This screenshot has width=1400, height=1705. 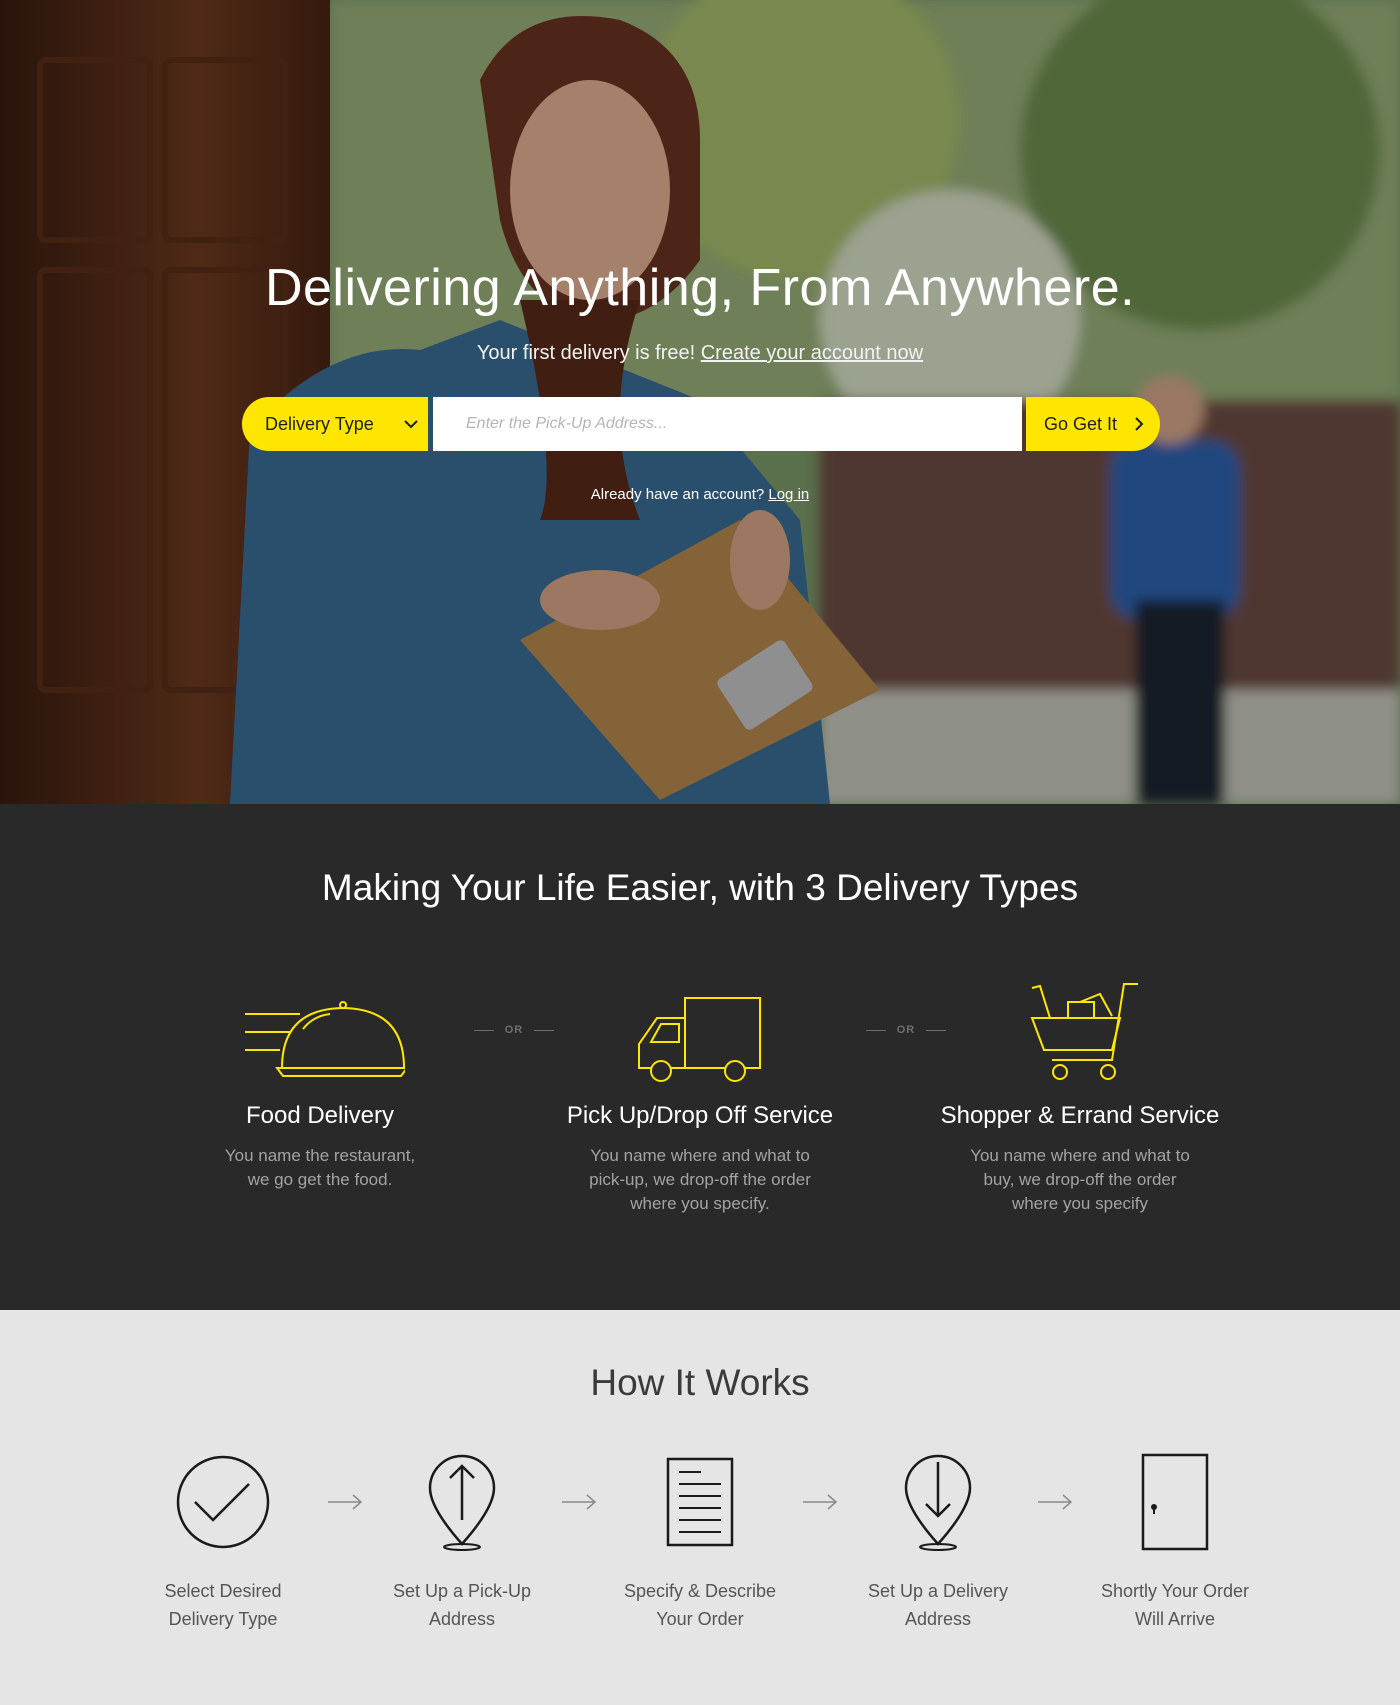 I want to click on shopper-errand-title: Shopper & Errand Service, so click(x=1080, y=1115).